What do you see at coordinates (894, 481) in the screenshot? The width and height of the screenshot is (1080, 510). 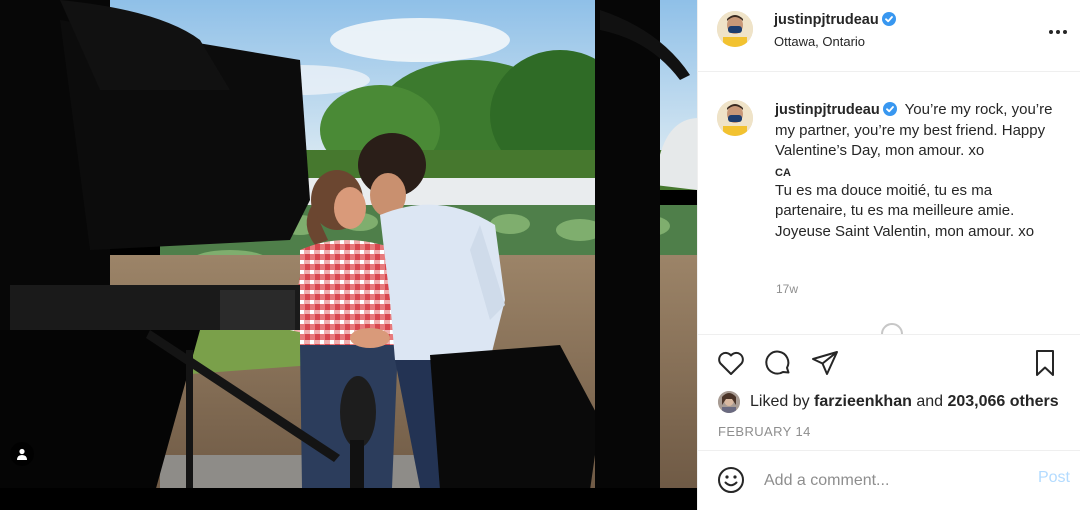 I see `comment-input` at bounding box center [894, 481].